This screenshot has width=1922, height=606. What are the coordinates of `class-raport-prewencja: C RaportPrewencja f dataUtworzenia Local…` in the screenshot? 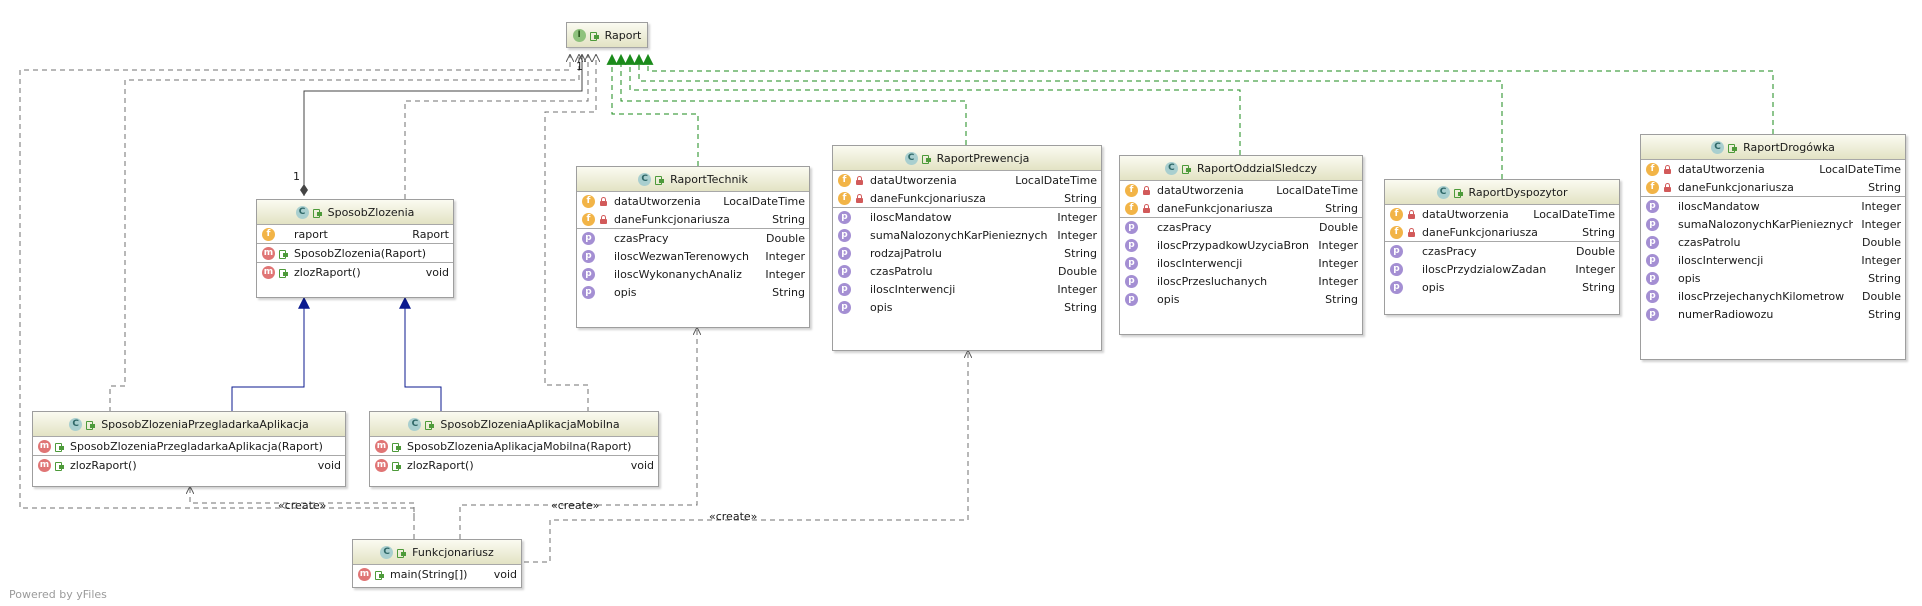 It's located at (967, 248).